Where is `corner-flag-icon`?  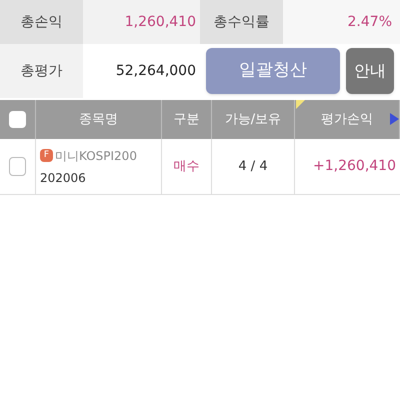
corner-flag-icon is located at coordinates (300, 104).